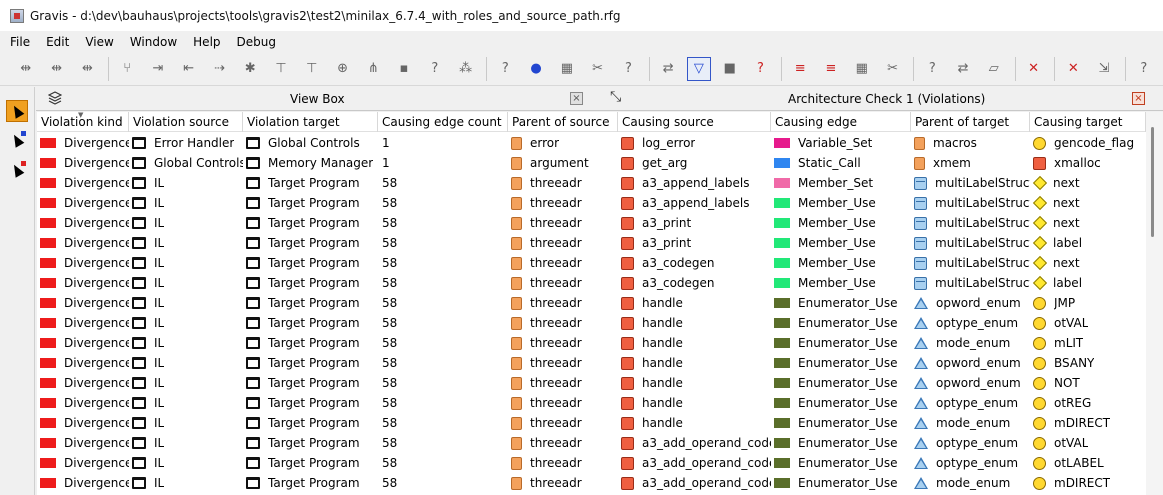 Image resolution: width=1163 pixels, height=495 pixels. Describe the element at coordinates (281, 69) in the screenshot. I see `tree-icon: ⊤` at that location.